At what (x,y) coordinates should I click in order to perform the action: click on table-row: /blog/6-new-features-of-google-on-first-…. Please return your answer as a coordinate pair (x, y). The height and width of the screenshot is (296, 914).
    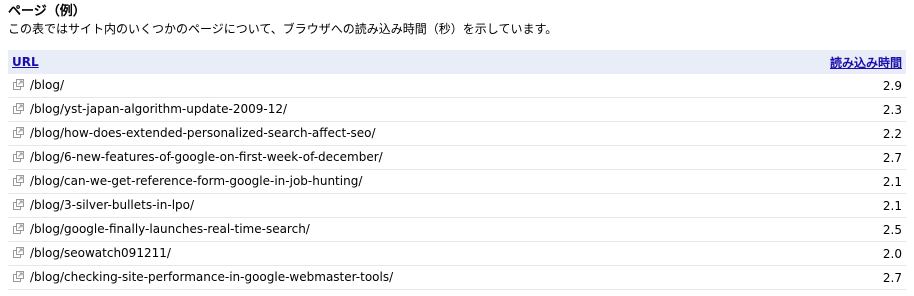
    Looking at the image, I should click on (457, 157).